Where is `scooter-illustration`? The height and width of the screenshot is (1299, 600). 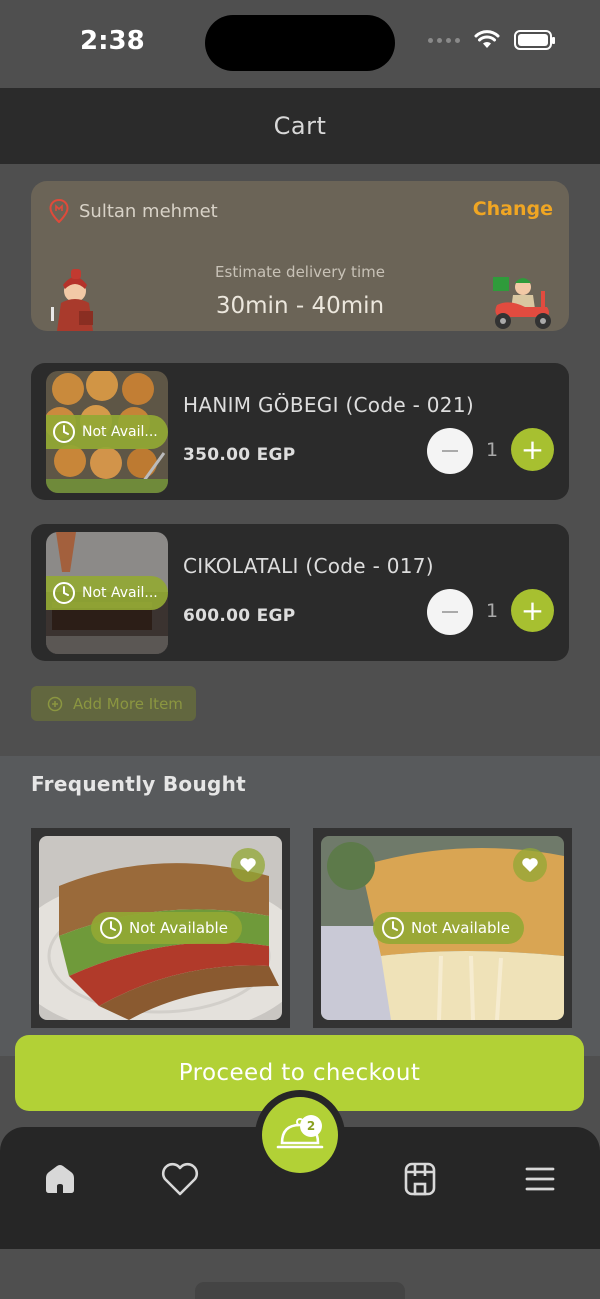
scooter-illustration is located at coordinates (522, 303).